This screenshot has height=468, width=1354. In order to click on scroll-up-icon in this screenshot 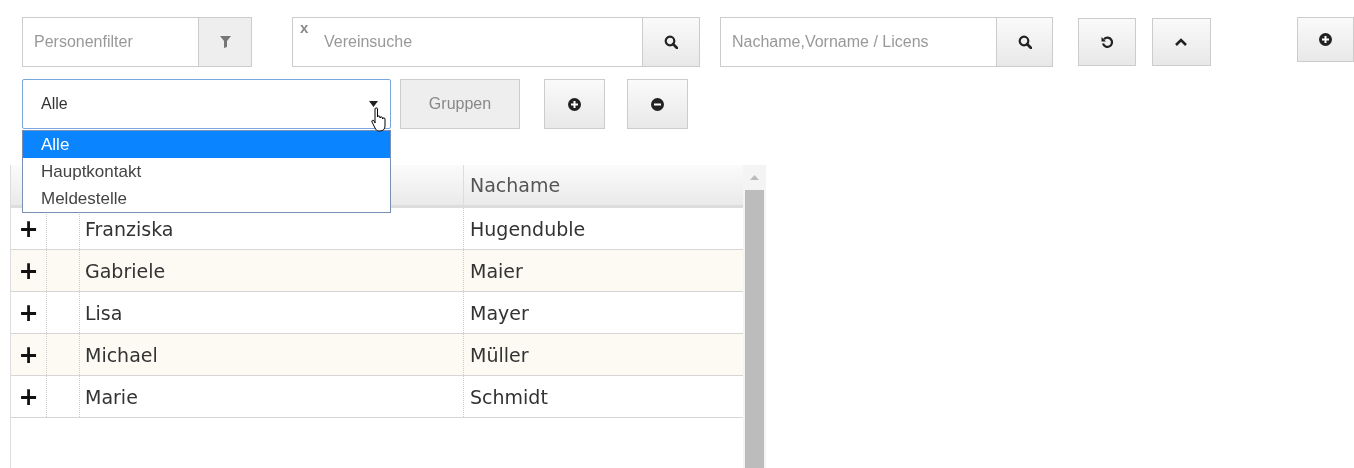, I will do `click(754, 177)`.